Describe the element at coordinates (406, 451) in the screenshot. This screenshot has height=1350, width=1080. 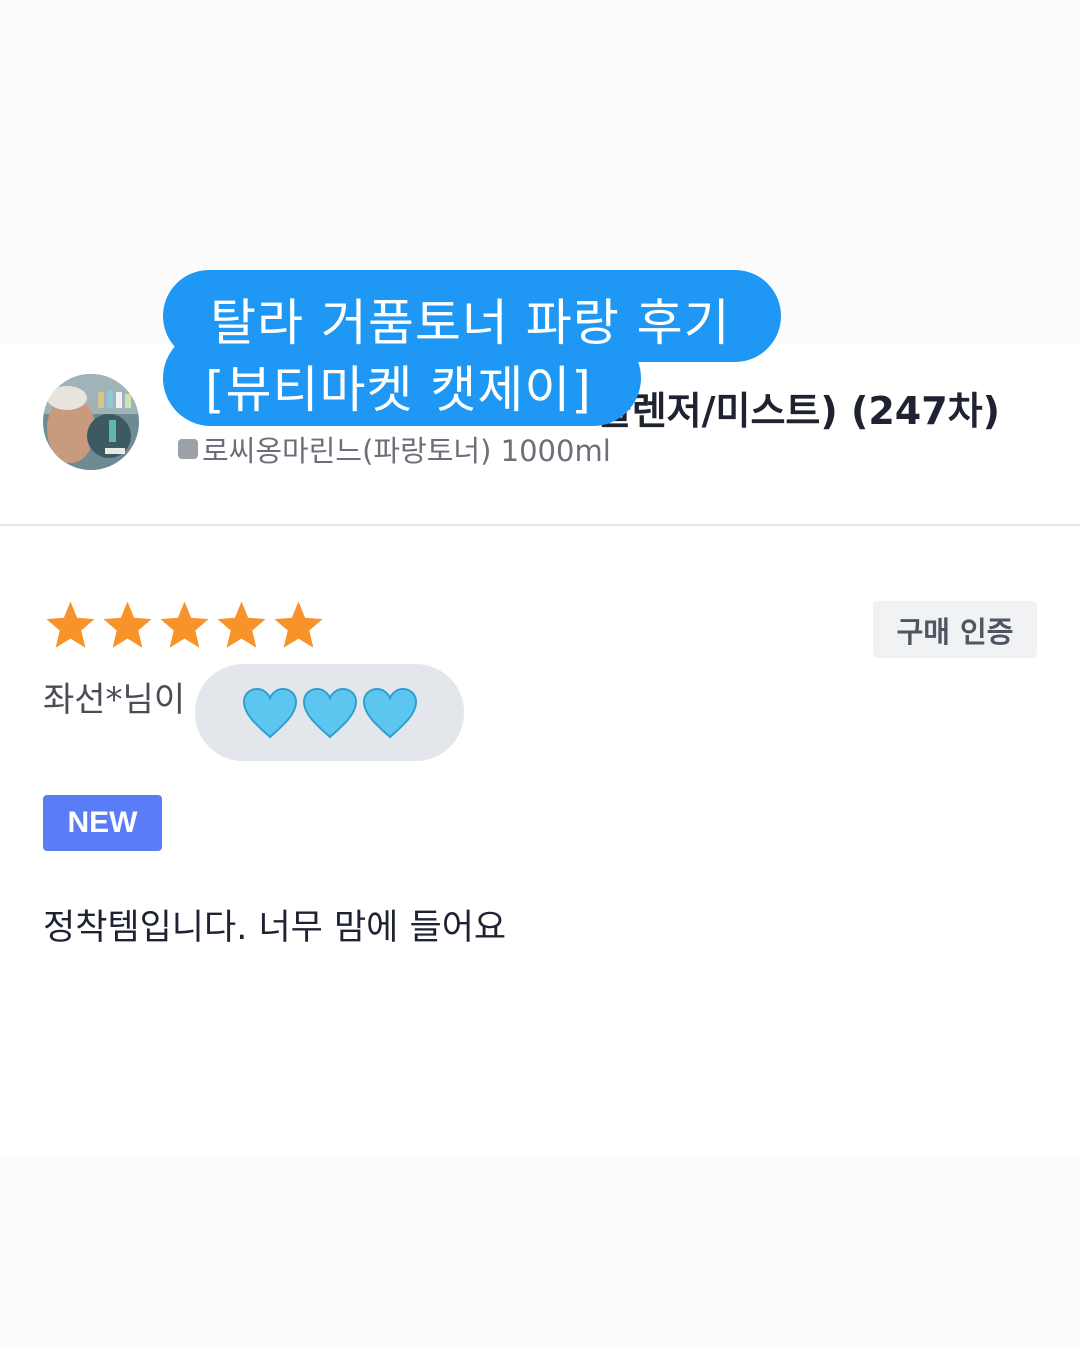
I see `product-option-text: 로씨옹마린느(파랑토너) 1000ml` at that location.